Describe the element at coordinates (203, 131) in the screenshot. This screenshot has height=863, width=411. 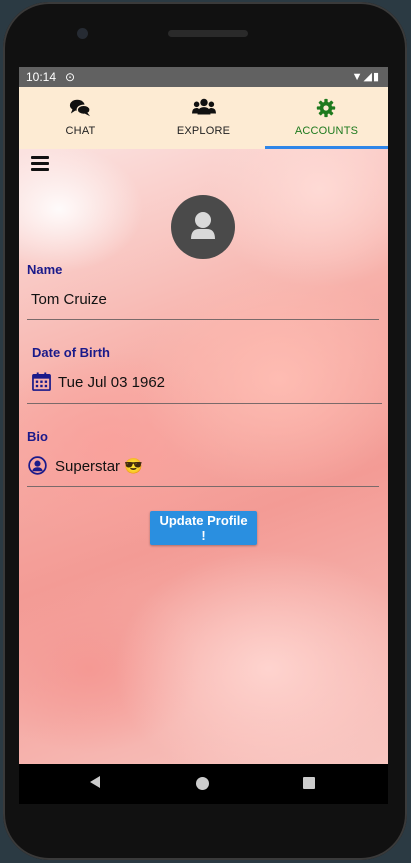
I see `tab-explore-label: EXPLORE` at that location.